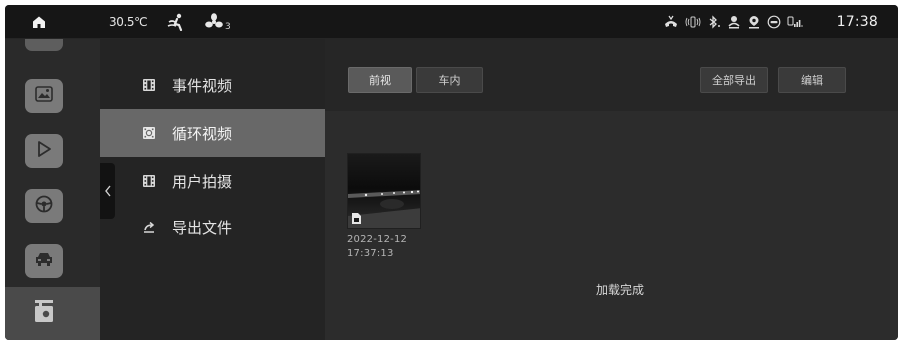 Image resolution: width=903 pixels, height=343 pixels. I want to click on location-icon, so click(754, 22).